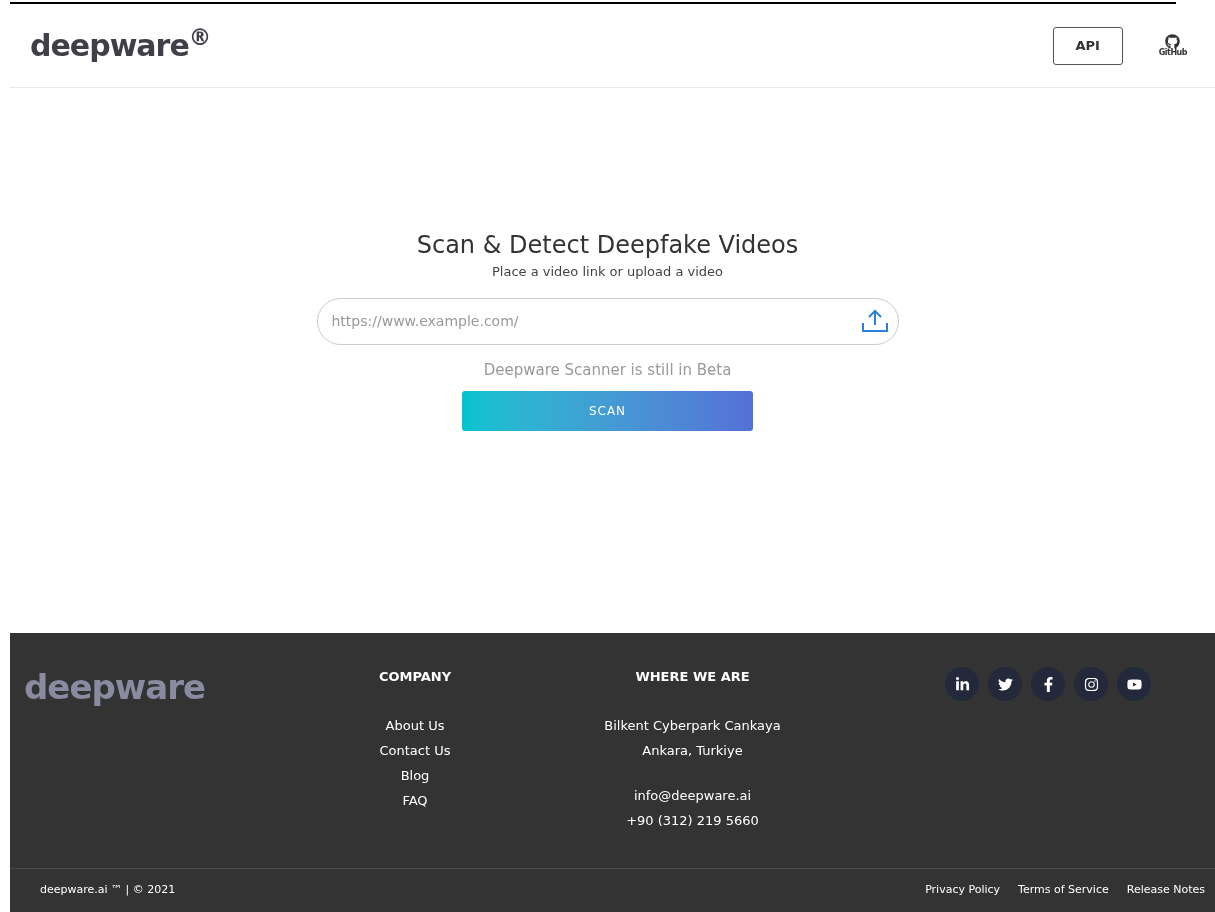 The image size is (1215, 912). I want to click on footer-link: About Us, so click(415, 725).